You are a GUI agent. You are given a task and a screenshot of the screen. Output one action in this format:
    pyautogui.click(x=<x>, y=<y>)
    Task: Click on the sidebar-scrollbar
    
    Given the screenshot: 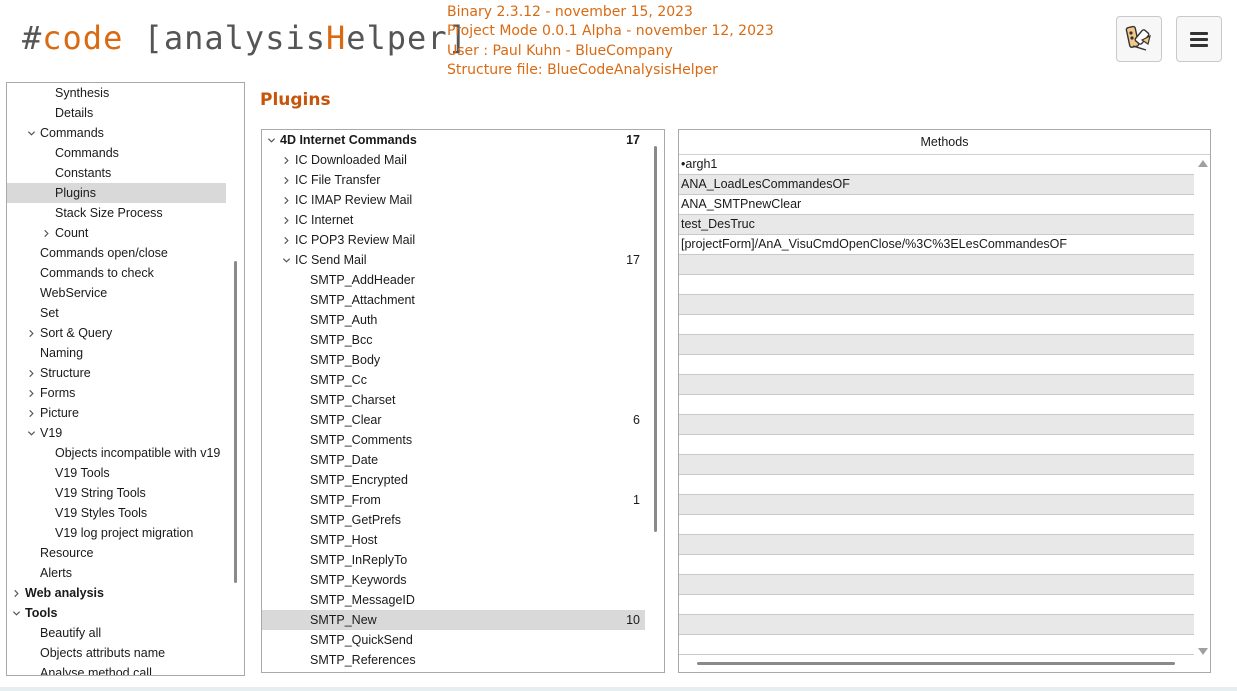 What is the action you would take?
    pyautogui.click(x=235, y=422)
    